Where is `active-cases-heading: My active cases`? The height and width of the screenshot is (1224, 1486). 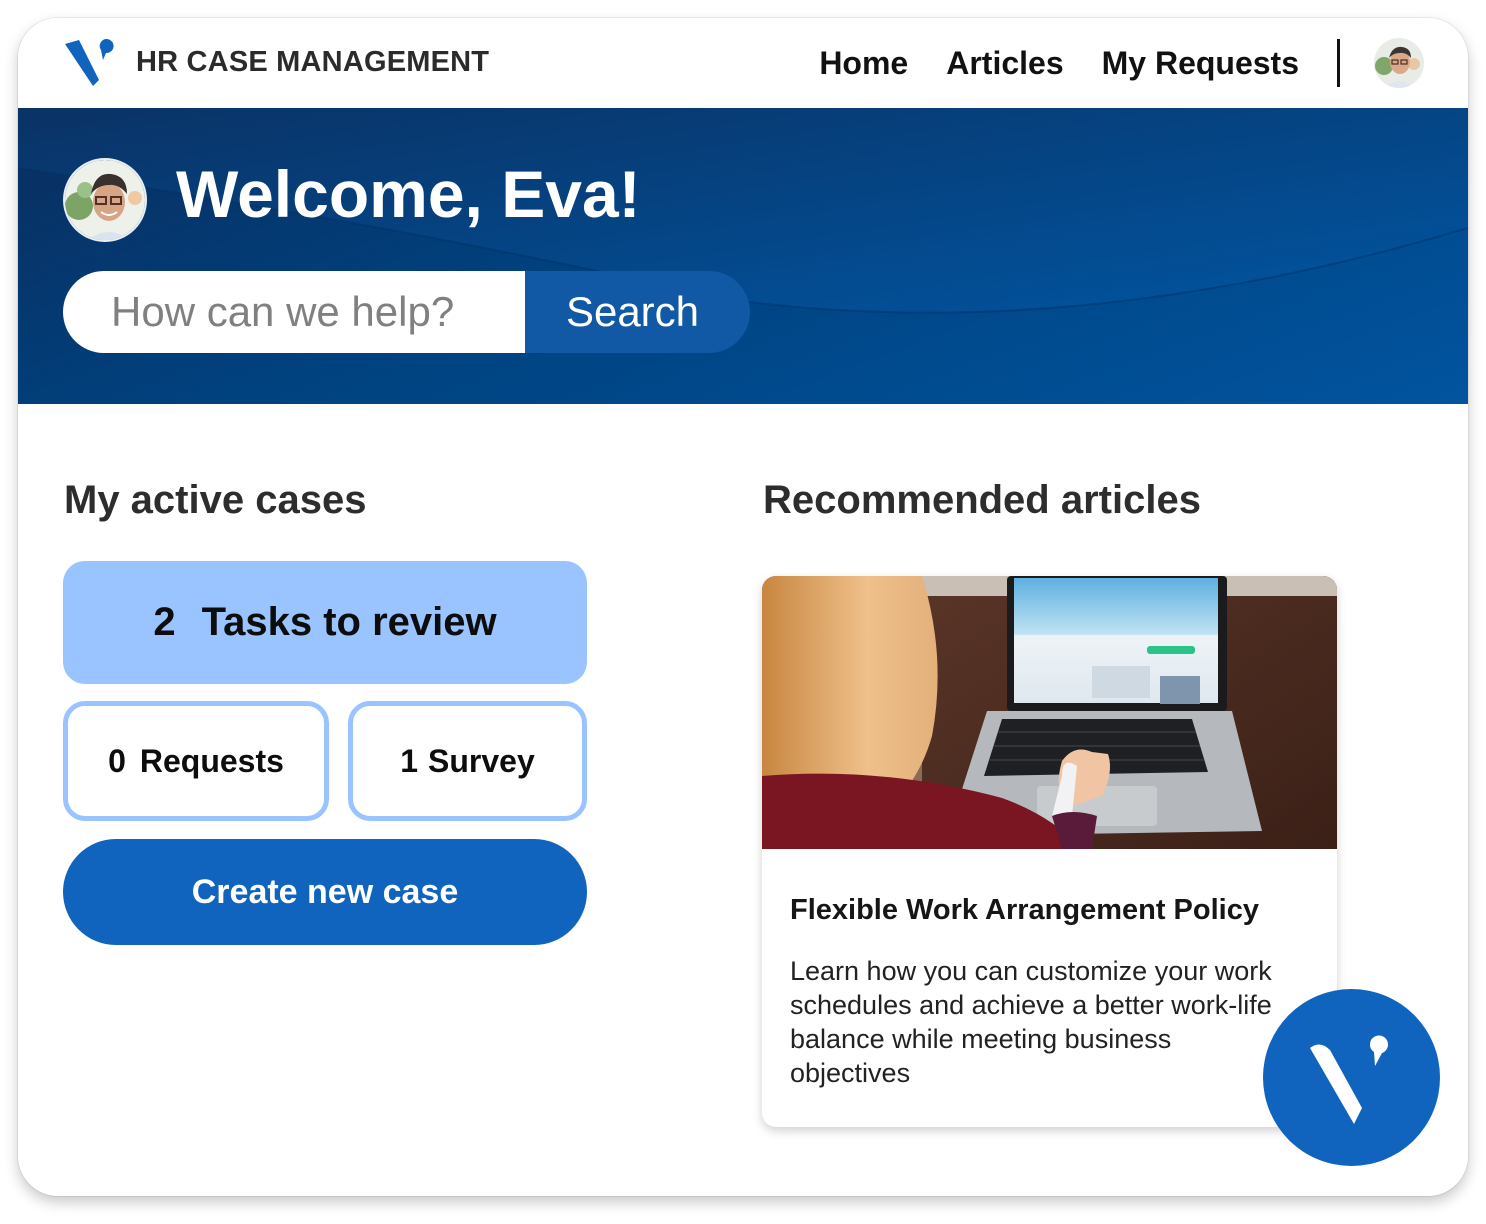
active-cases-heading: My active cases is located at coordinates (215, 500).